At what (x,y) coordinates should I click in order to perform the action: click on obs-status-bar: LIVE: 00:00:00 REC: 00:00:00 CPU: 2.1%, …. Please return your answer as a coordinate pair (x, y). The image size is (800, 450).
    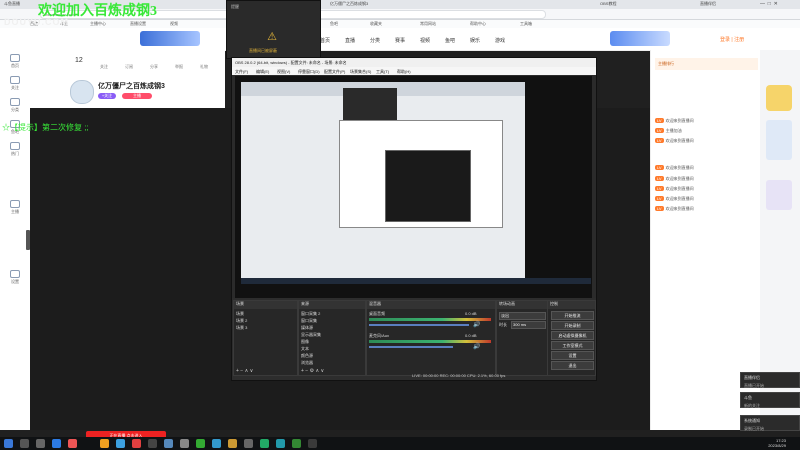
    Looking at the image, I should click on (459, 375).